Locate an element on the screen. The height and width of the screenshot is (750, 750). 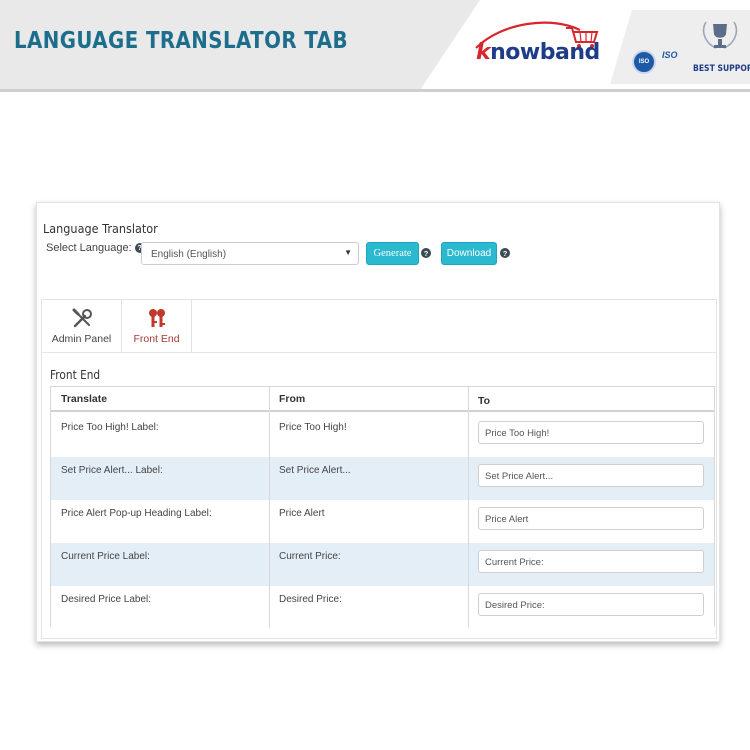
translate-label: Price Too High! Label: is located at coordinates (110, 427).